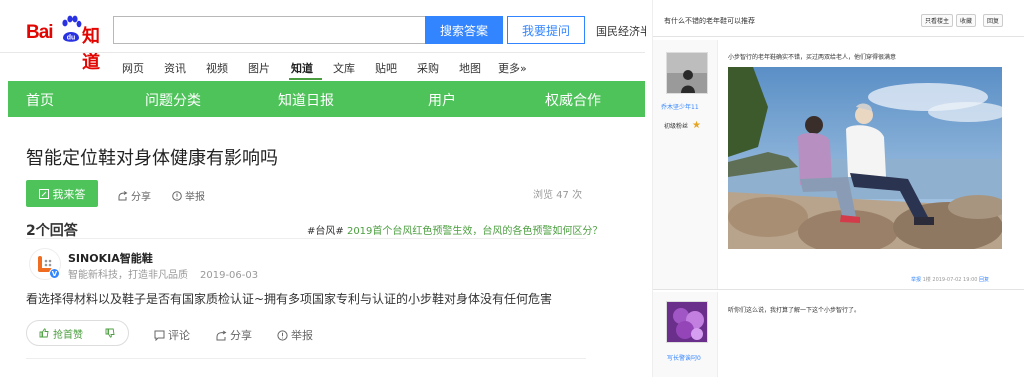 The image size is (1024, 377). I want to click on post-username: 乔木坚少年11, so click(680, 106).